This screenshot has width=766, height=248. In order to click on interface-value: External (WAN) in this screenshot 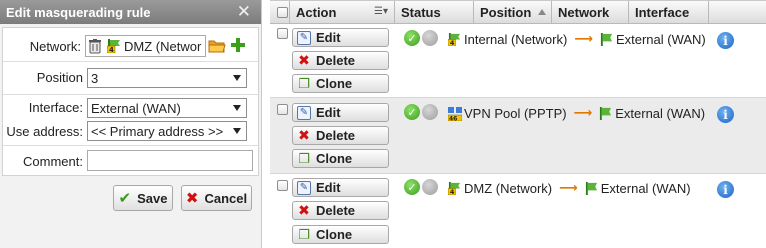, I will do `click(136, 108)`.